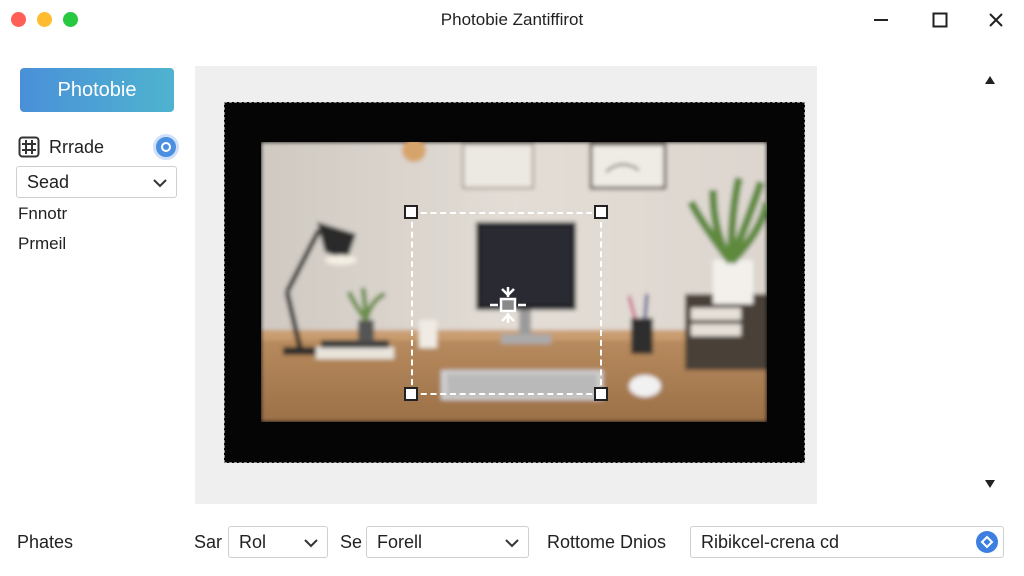 This screenshot has height=576, width=1024. I want to click on triangle-down-icon, so click(990, 484).